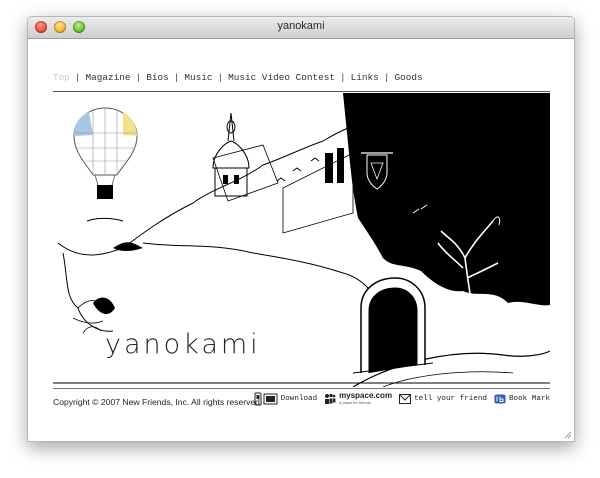 The image size is (600, 478). What do you see at coordinates (408, 77) in the screenshot?
I see `nav-goods: Goods` at bounding box center [408, 77].